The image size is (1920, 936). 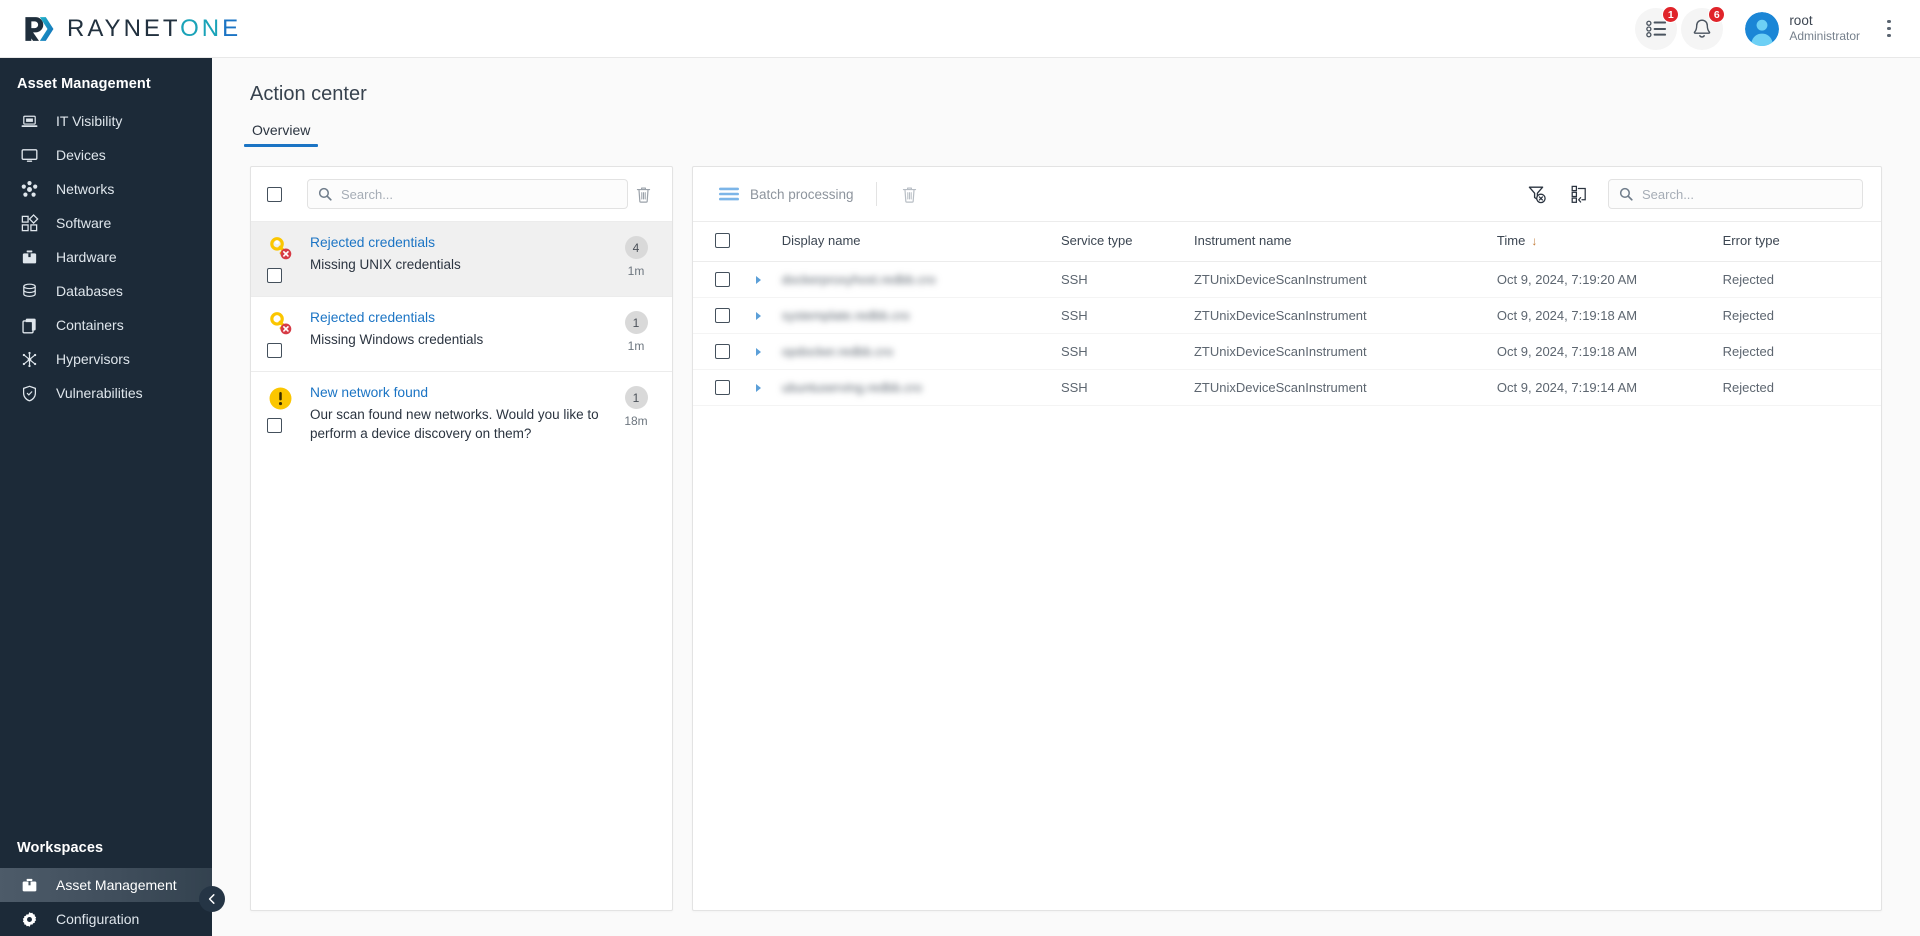 What do you see at coordinates (1119, 241) in the screenshot?
I see `th-service-type: Service type` at bounding box center [1119, 241].